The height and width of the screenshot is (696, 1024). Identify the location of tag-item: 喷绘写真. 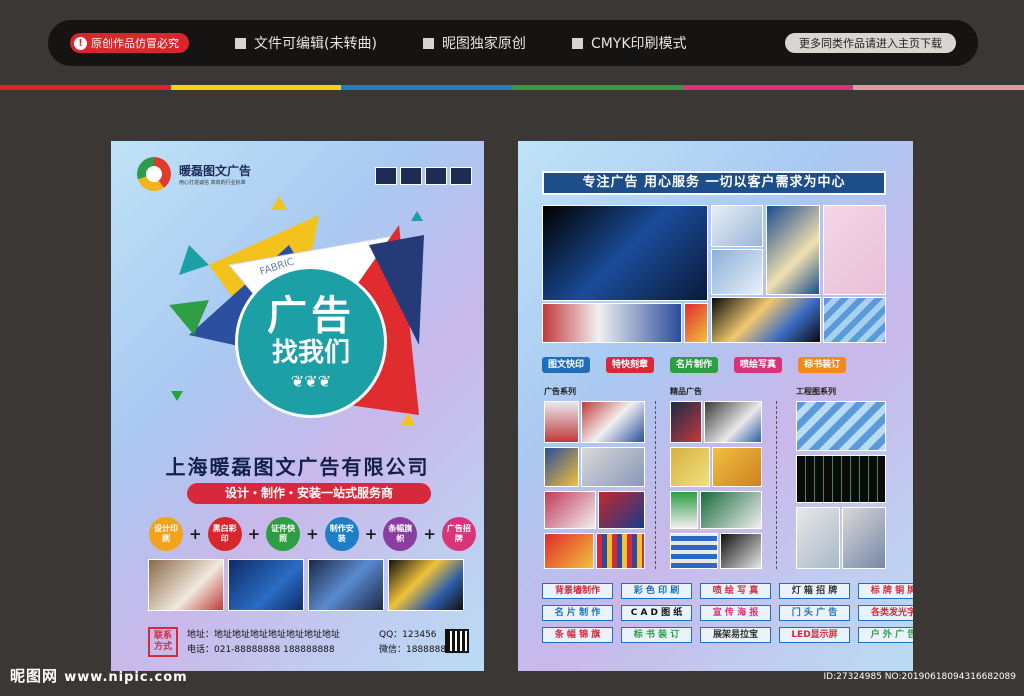
(758, 365).